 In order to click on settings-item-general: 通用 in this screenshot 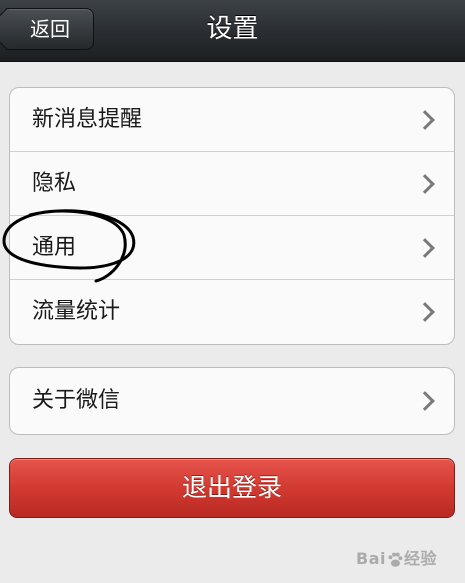, I will do `click(232, 248)`.